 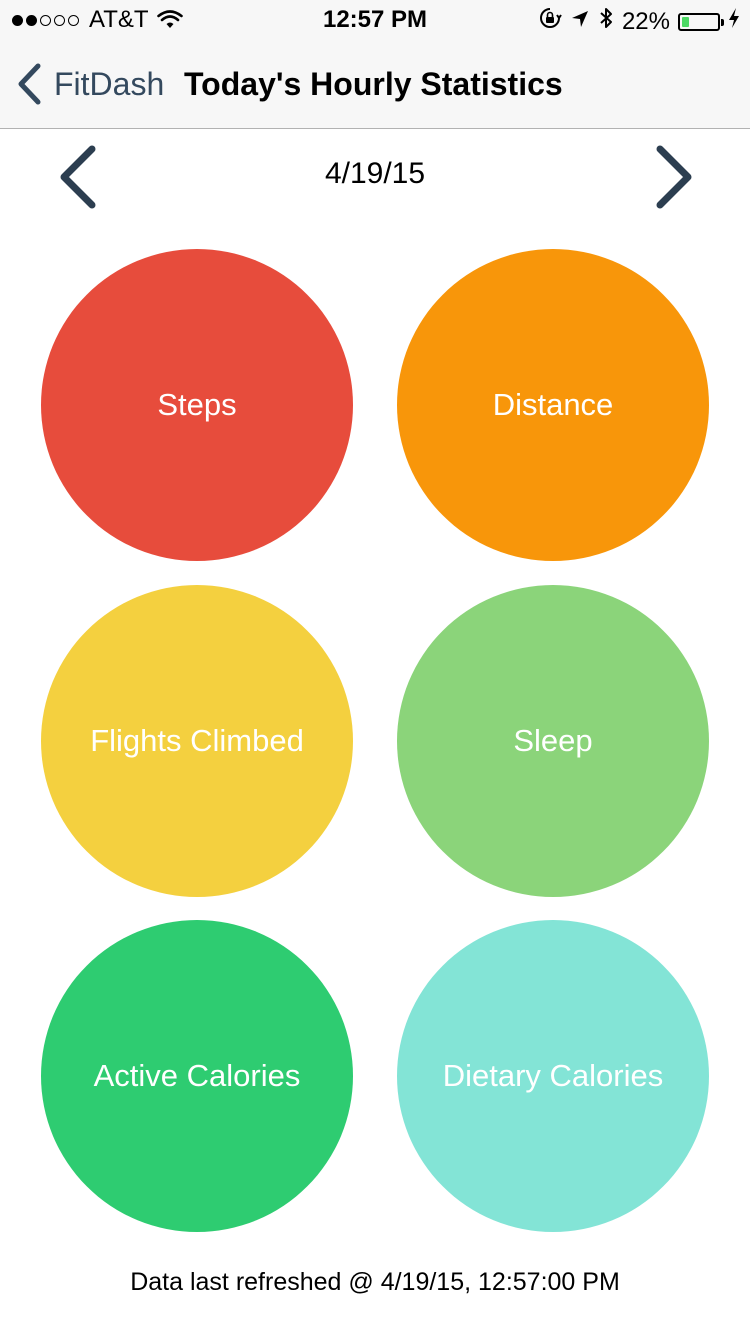 What do you see at coordinates (29, 84) in the screenshot?
I see `chevron-left-icon` at bounding box center [29, 84].